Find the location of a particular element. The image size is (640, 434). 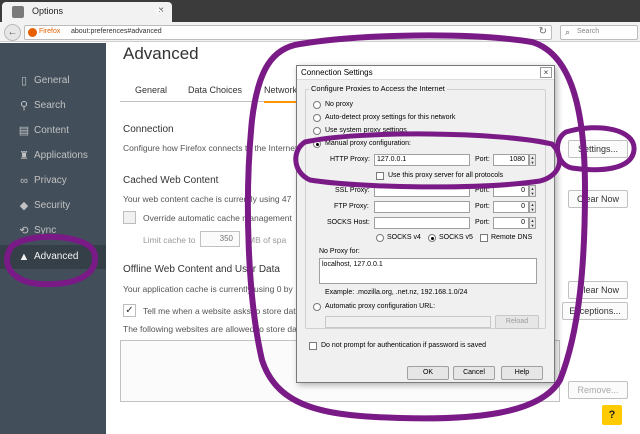

ssl-port-spinner: ▲ ▼ is located at coordinates (532, 191).